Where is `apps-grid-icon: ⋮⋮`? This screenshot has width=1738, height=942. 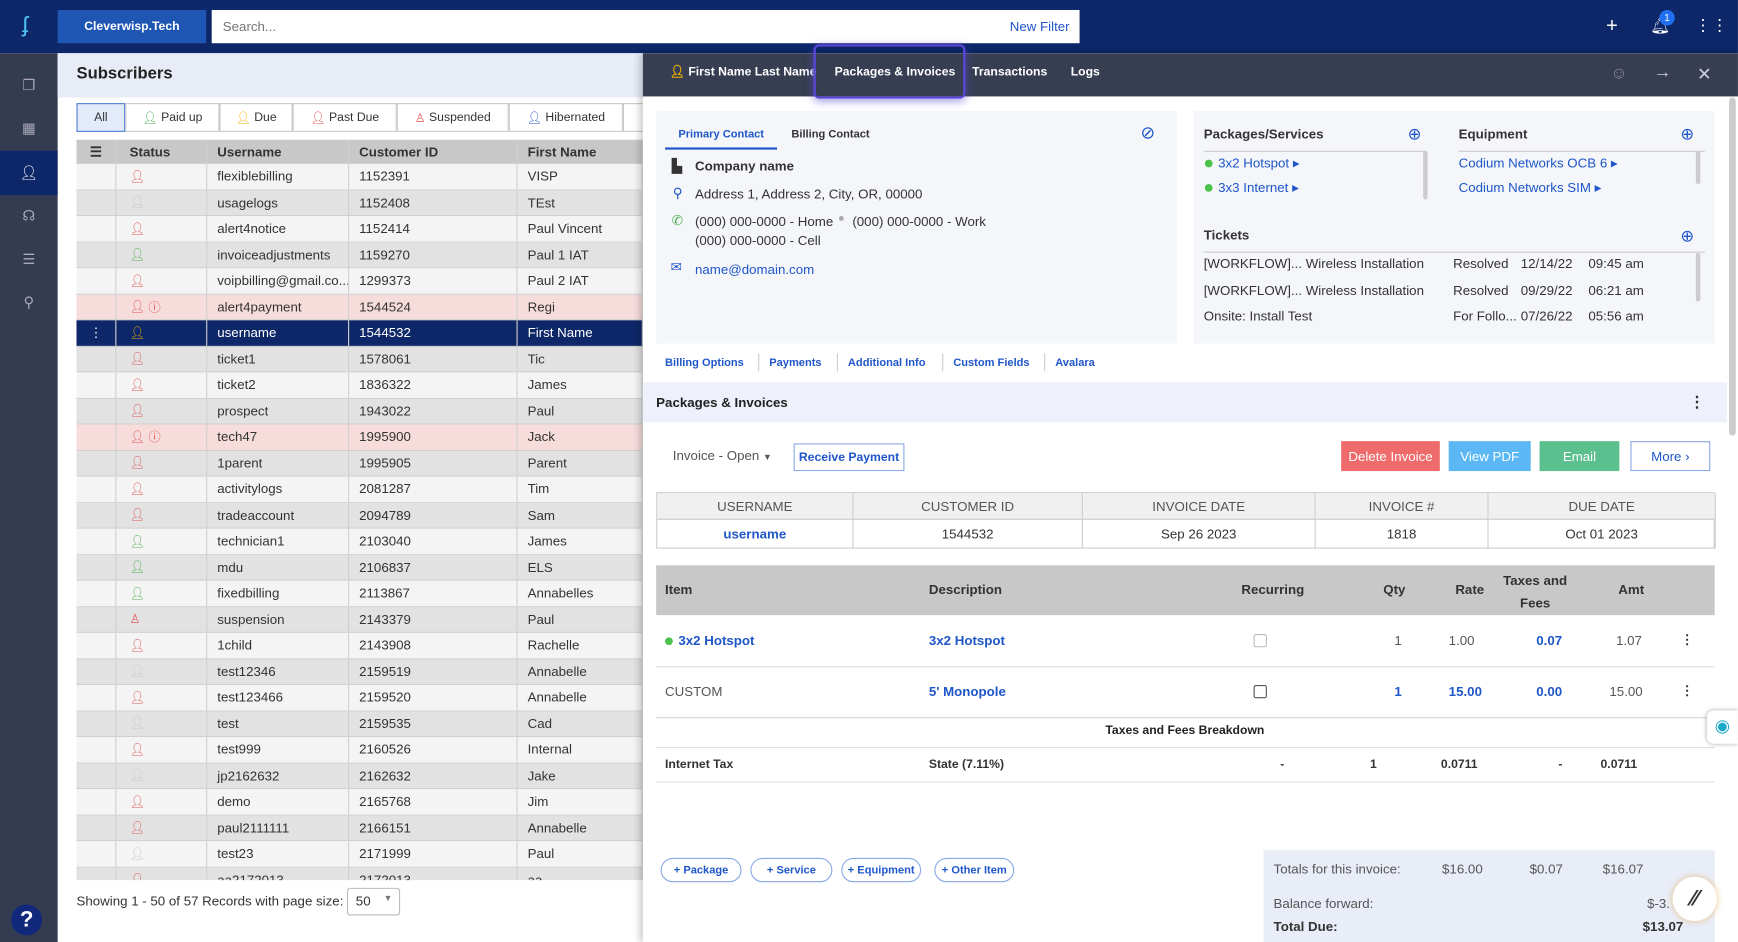 apps-grid-icon: ⋮⋮ is located at coordinates (1711, 26).